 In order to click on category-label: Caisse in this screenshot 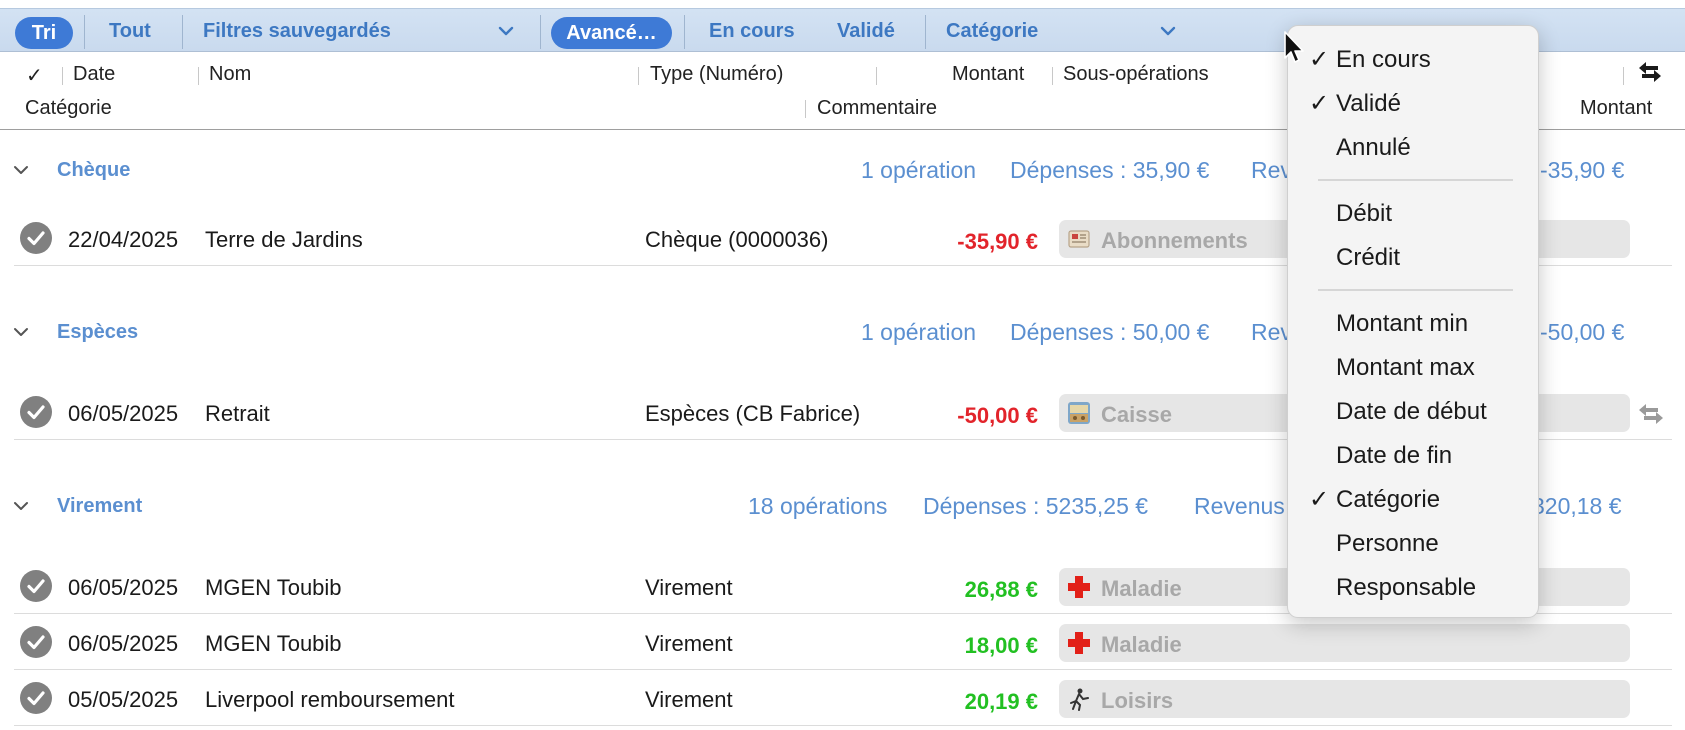, I will do `click(1136, 414)`.